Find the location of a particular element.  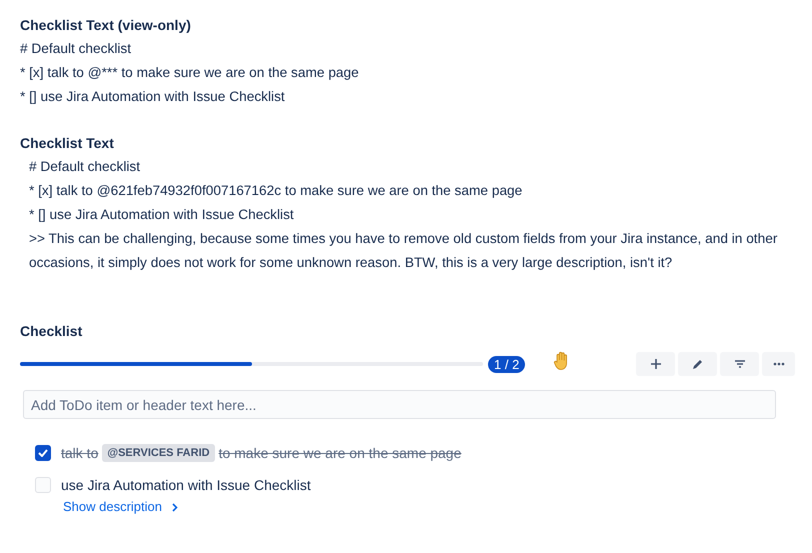

pencil-icon is located at coordinates (697, 364).